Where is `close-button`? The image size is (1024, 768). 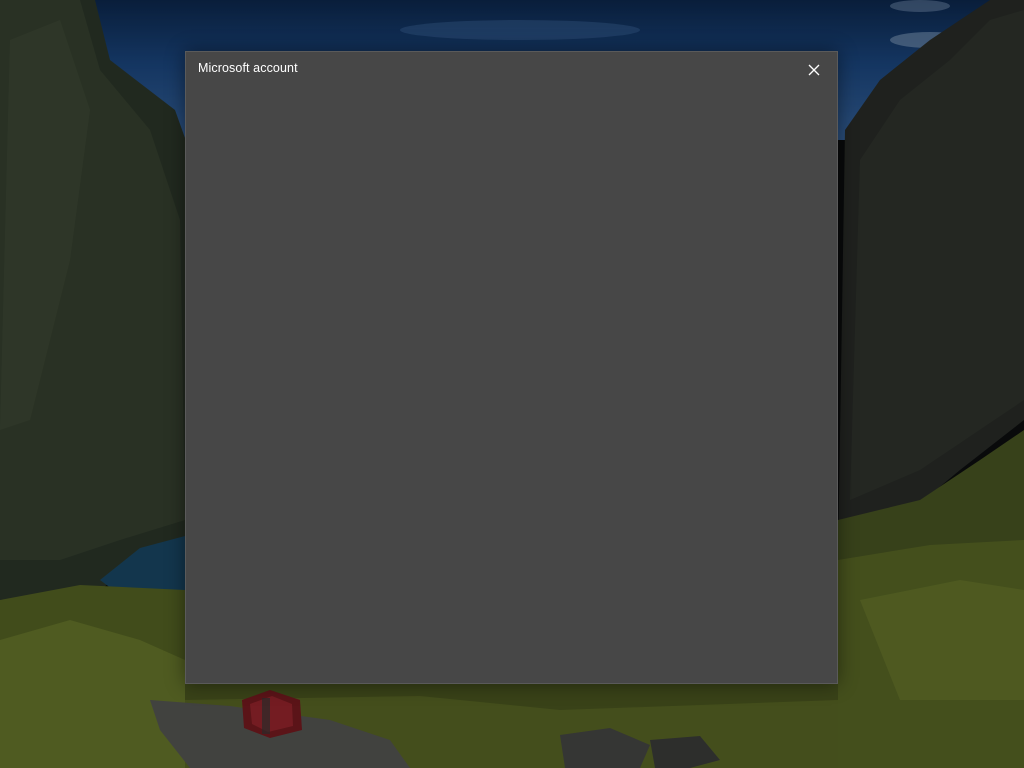
close-button is located at coordinates (814, 70).